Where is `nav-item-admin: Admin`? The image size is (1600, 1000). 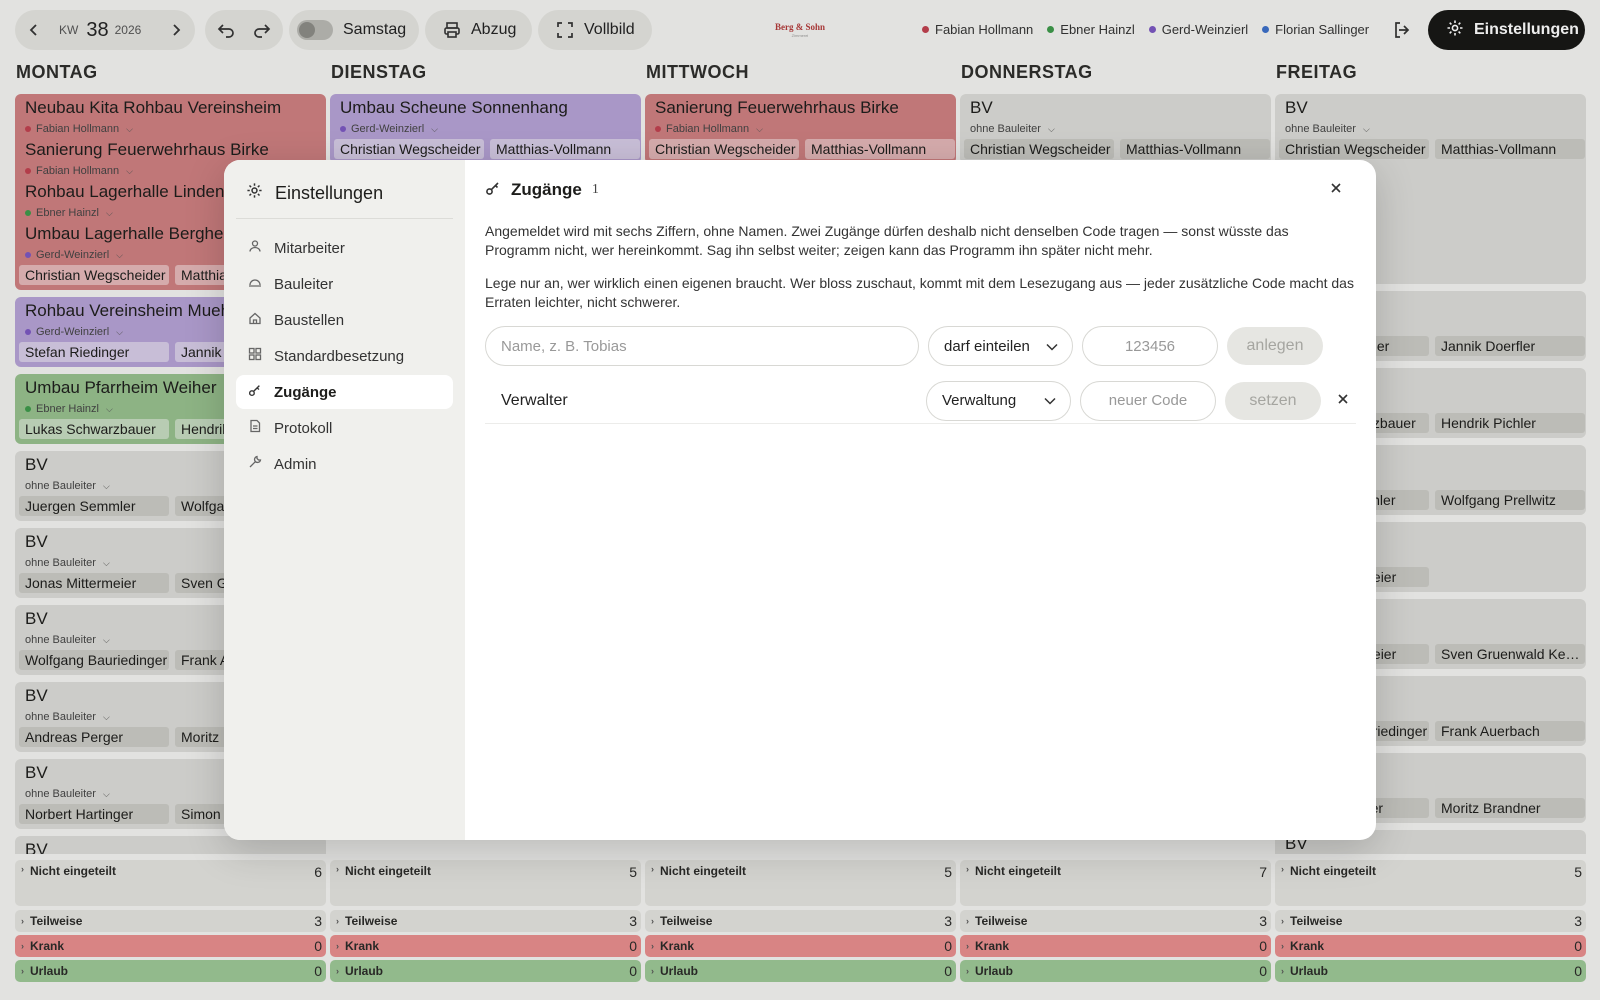
nav-item-admin: Admin is located at coordinates (344, 464).